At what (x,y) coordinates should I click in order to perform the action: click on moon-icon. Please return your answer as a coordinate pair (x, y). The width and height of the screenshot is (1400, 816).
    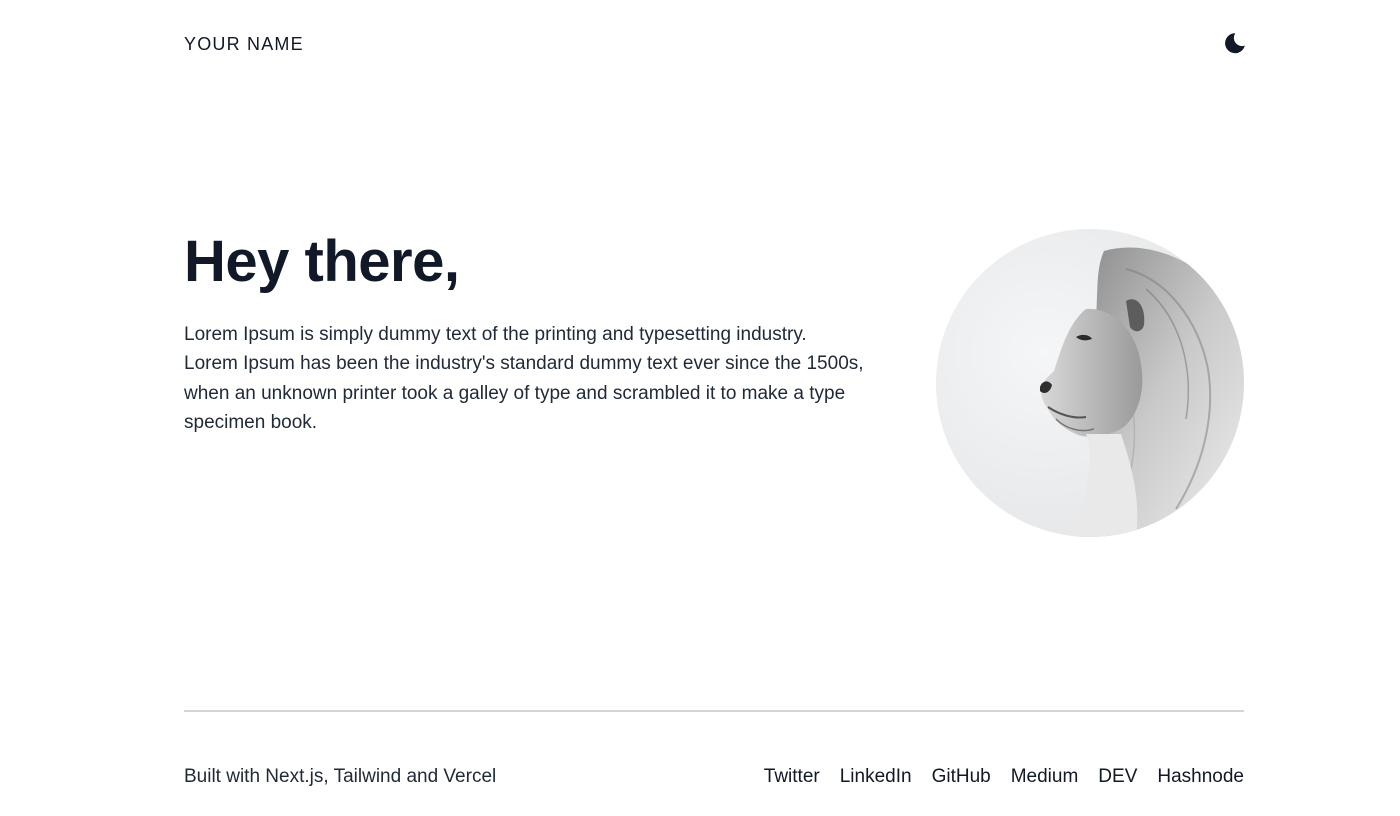
    Looking at the image, I should click on (1235, 44).